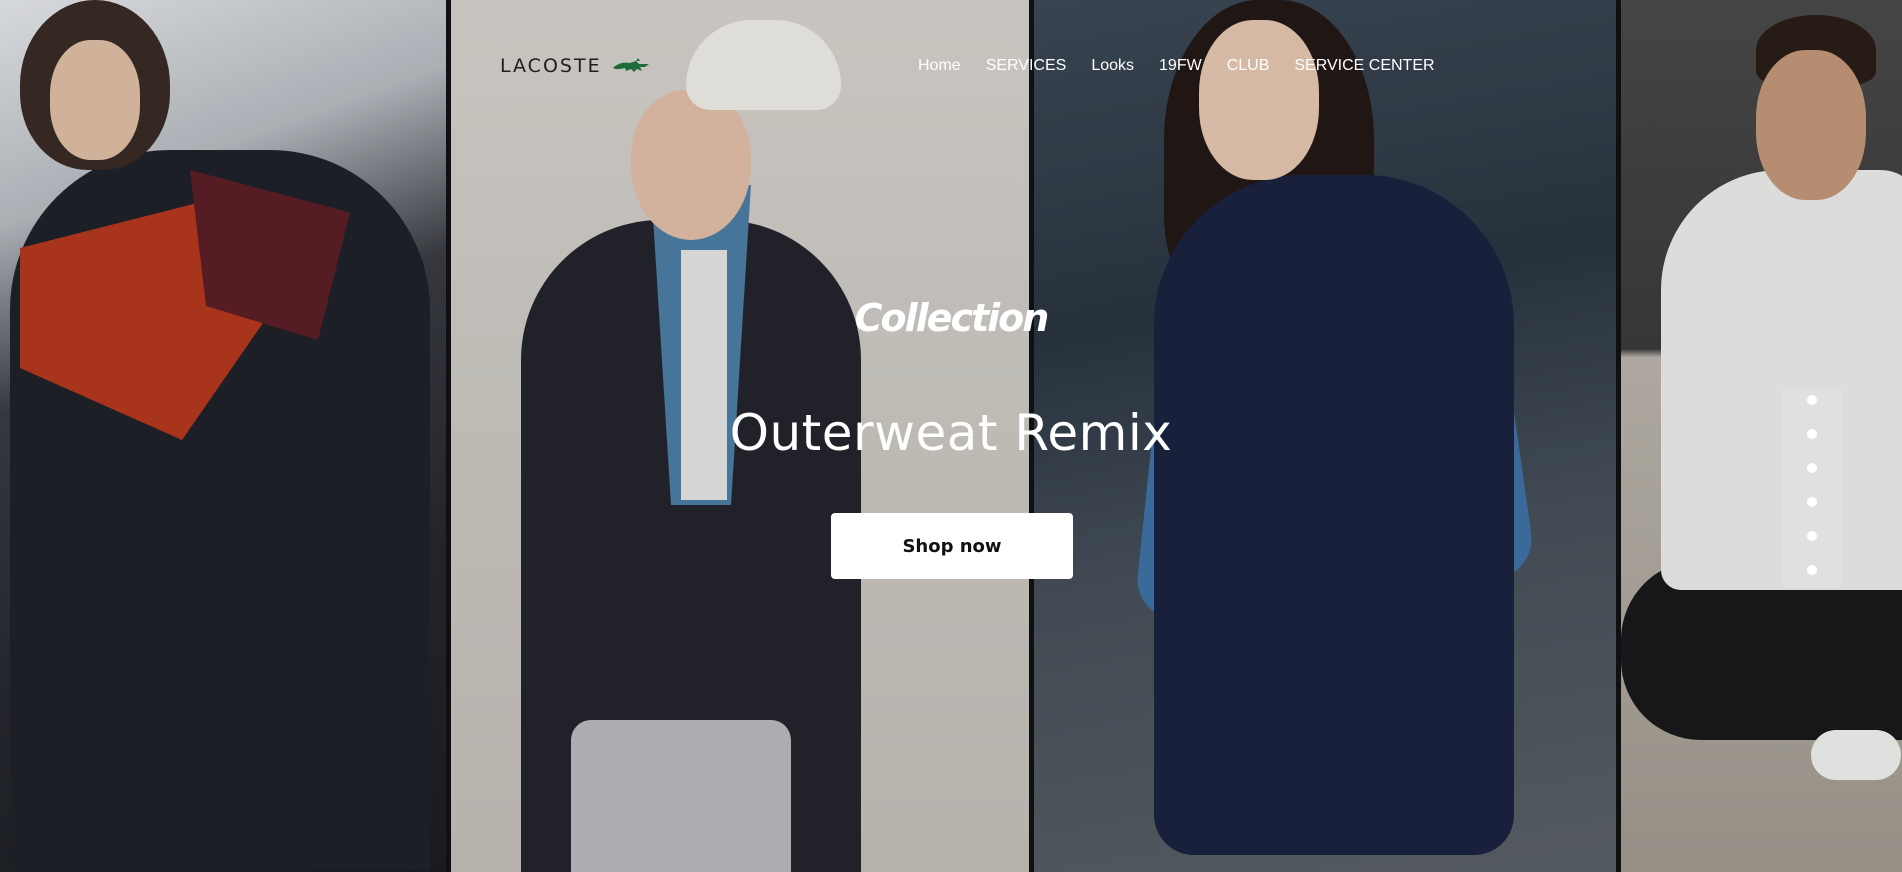  What do you see at coordinates (952, 318) in the screenshot?
I see `hero-eyebrow: Collection` at bounding box center [952, 318].